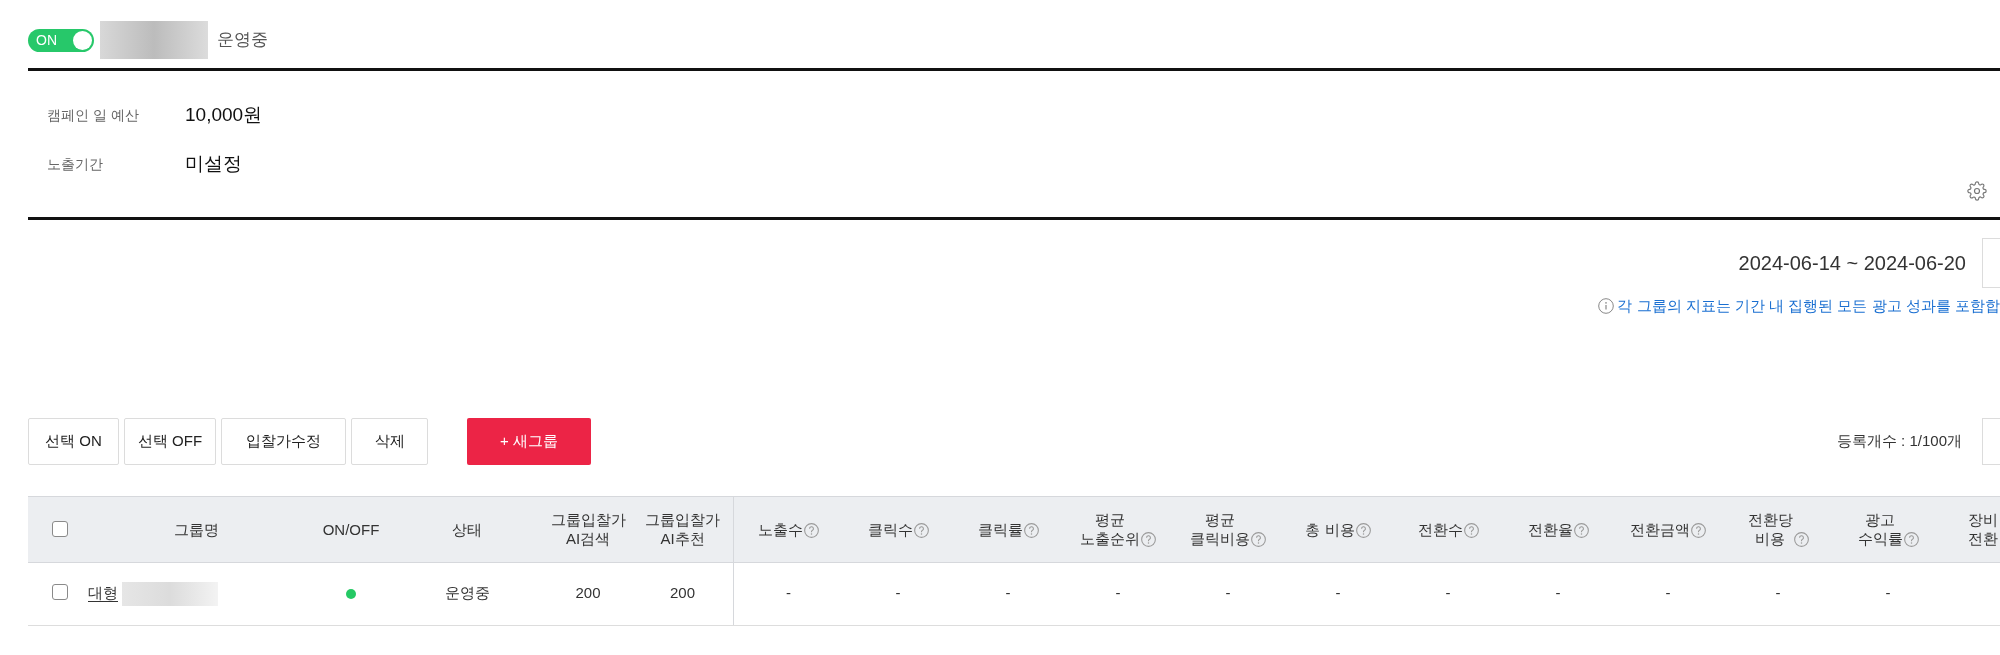 The image size is (2000, 655). What do you see at coordinates (467, 593) in the screenshot?
I see `table-cell-text: 운영중` at bounding box center [467, 593].